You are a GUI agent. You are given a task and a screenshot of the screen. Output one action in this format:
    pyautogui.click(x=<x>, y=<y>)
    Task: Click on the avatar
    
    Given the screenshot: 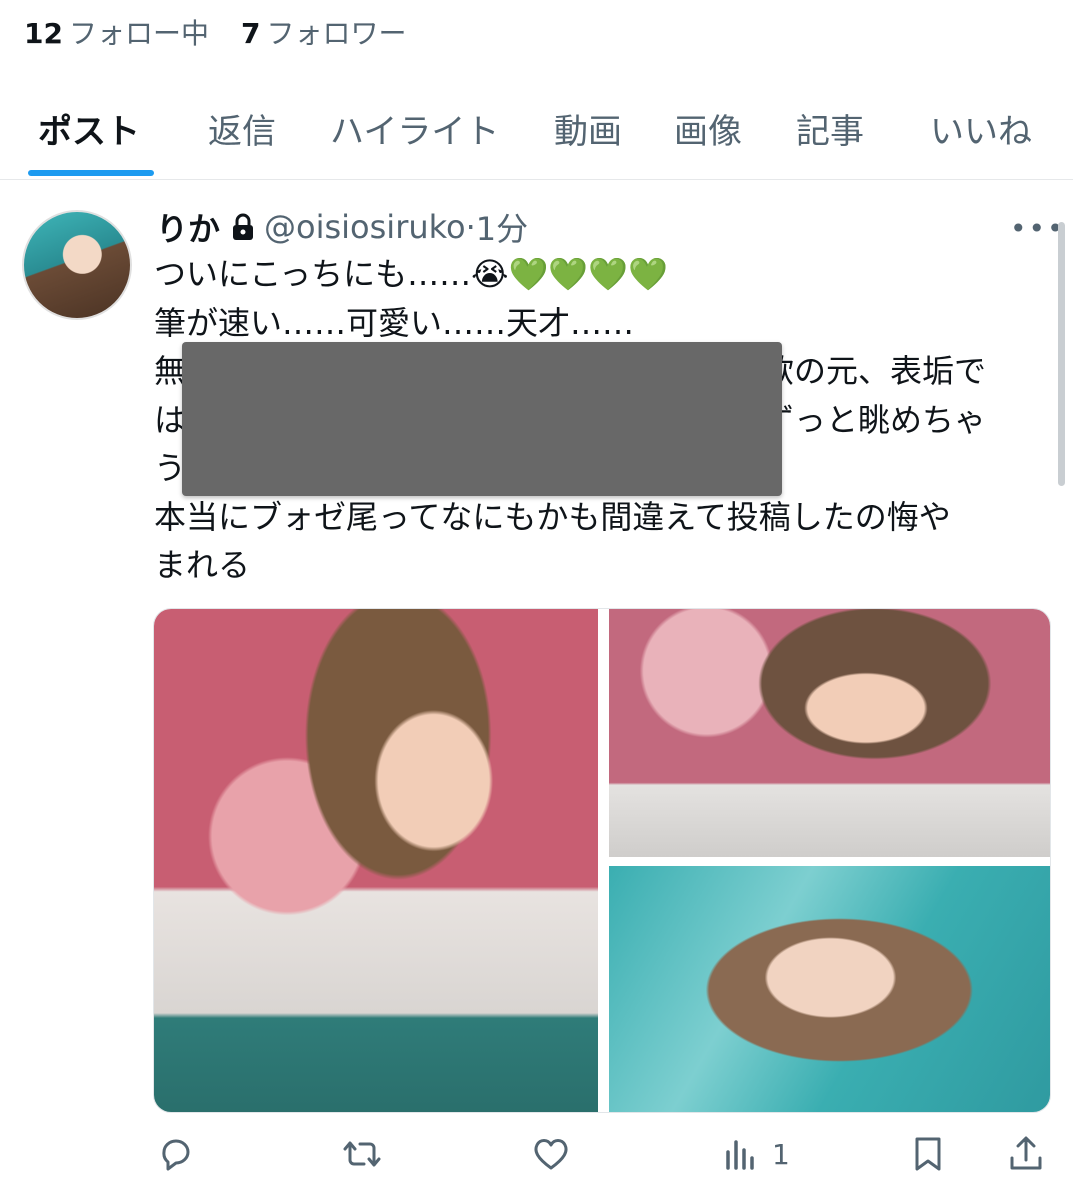 What is the action you would take?
    pyautogui.click(x=77, y=265)
    